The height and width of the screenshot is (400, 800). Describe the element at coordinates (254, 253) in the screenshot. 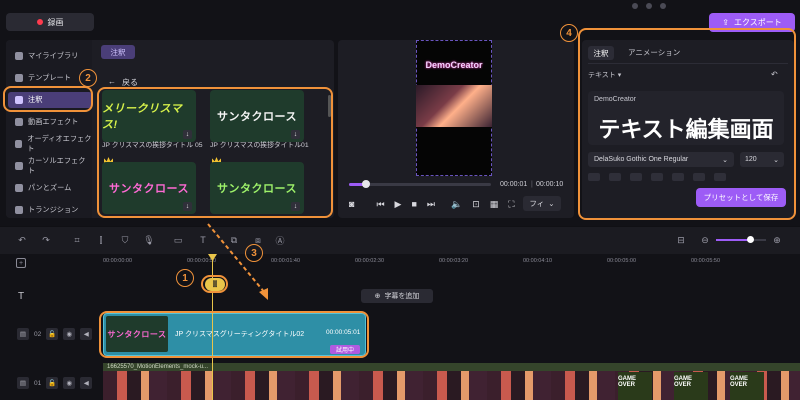

I see `step-marker: 3` at that location.